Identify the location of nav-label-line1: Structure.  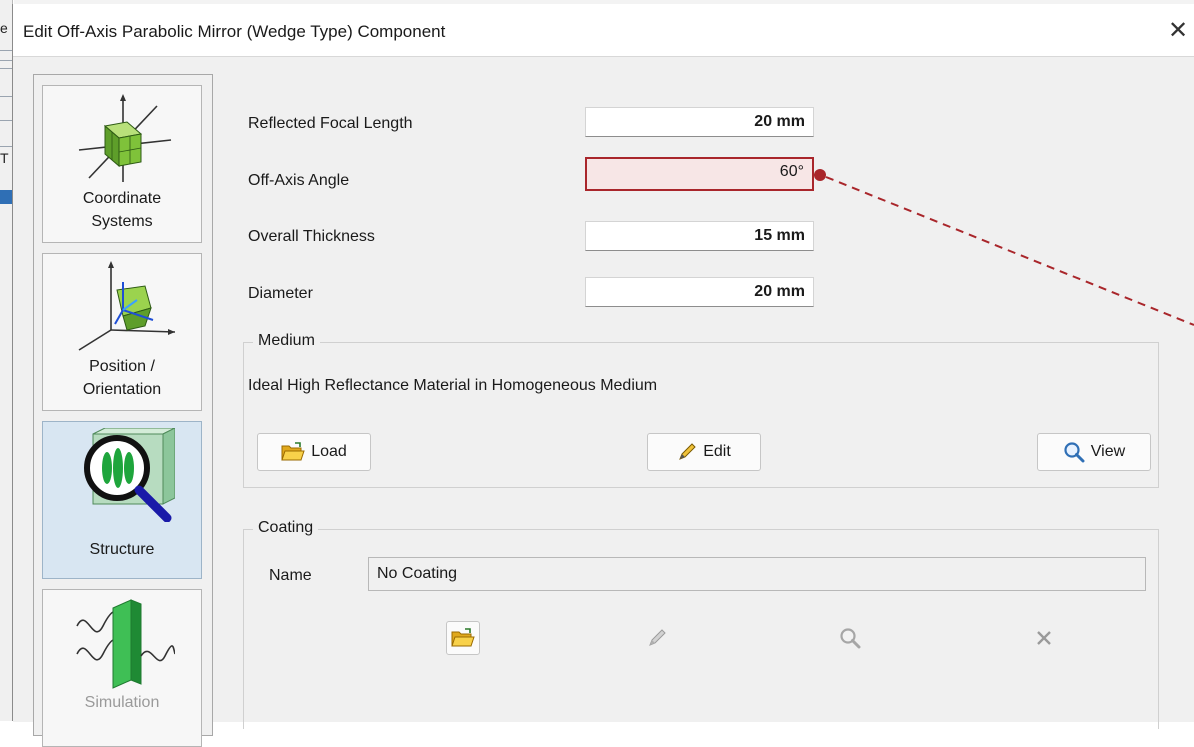
(122, 549).